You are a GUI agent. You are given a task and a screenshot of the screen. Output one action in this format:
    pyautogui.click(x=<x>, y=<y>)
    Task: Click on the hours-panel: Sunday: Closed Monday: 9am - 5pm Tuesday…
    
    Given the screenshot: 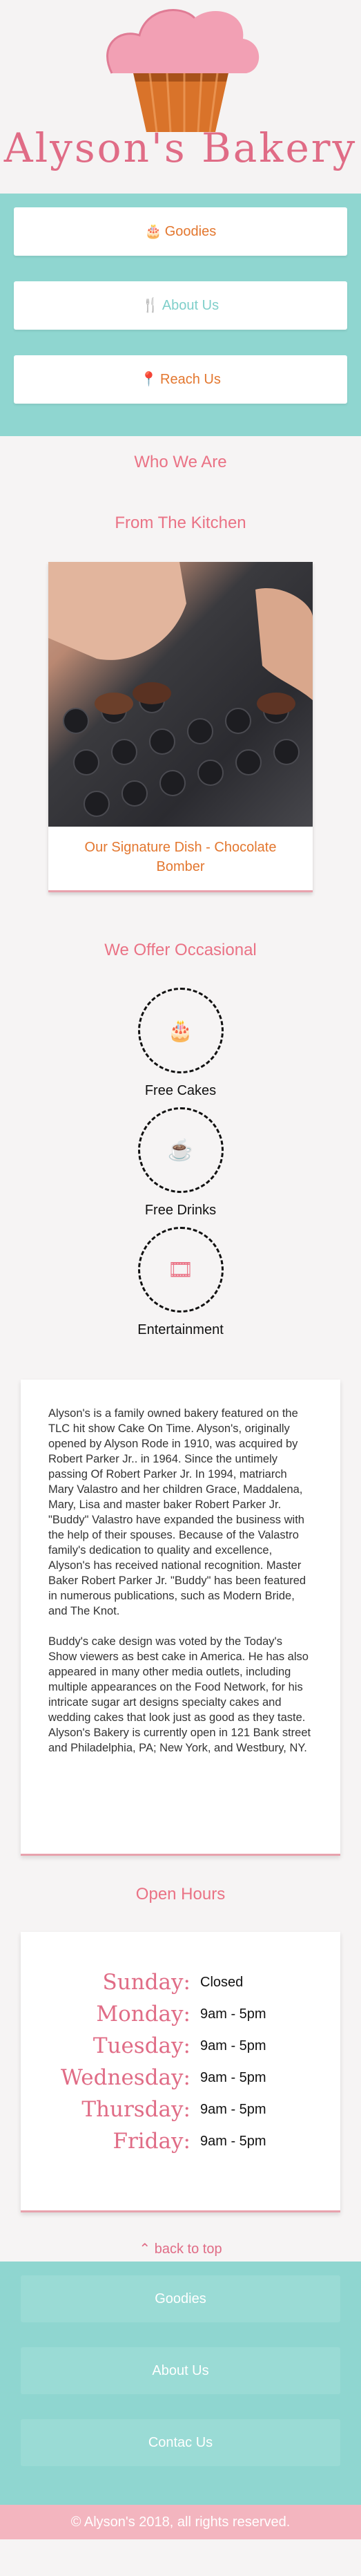 What is the action you would take?
    pyautogui.click(x=180, y=2072)
    